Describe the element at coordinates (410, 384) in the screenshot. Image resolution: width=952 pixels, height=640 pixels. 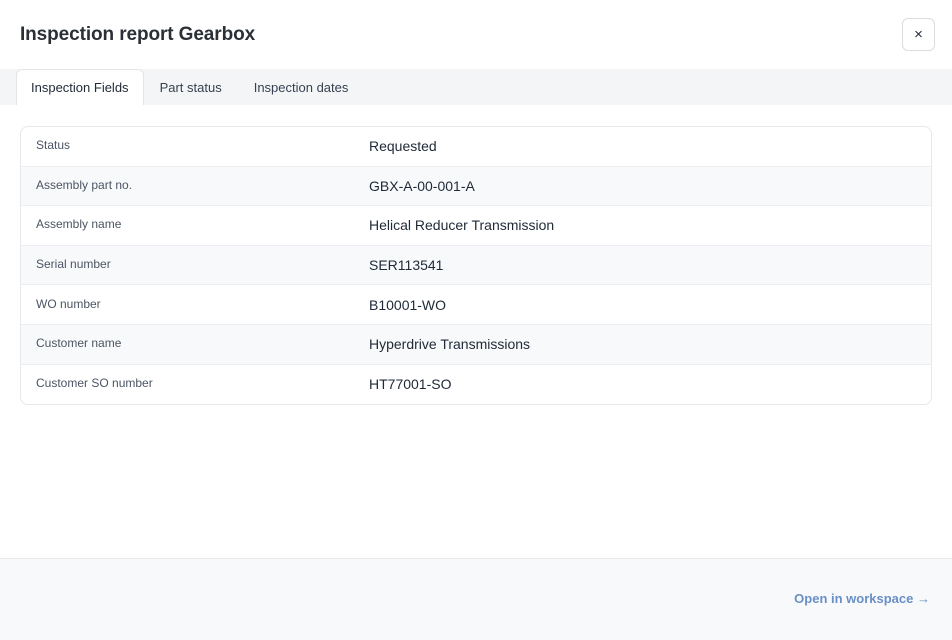
I see `field-value: HT77001-SO` at that location.